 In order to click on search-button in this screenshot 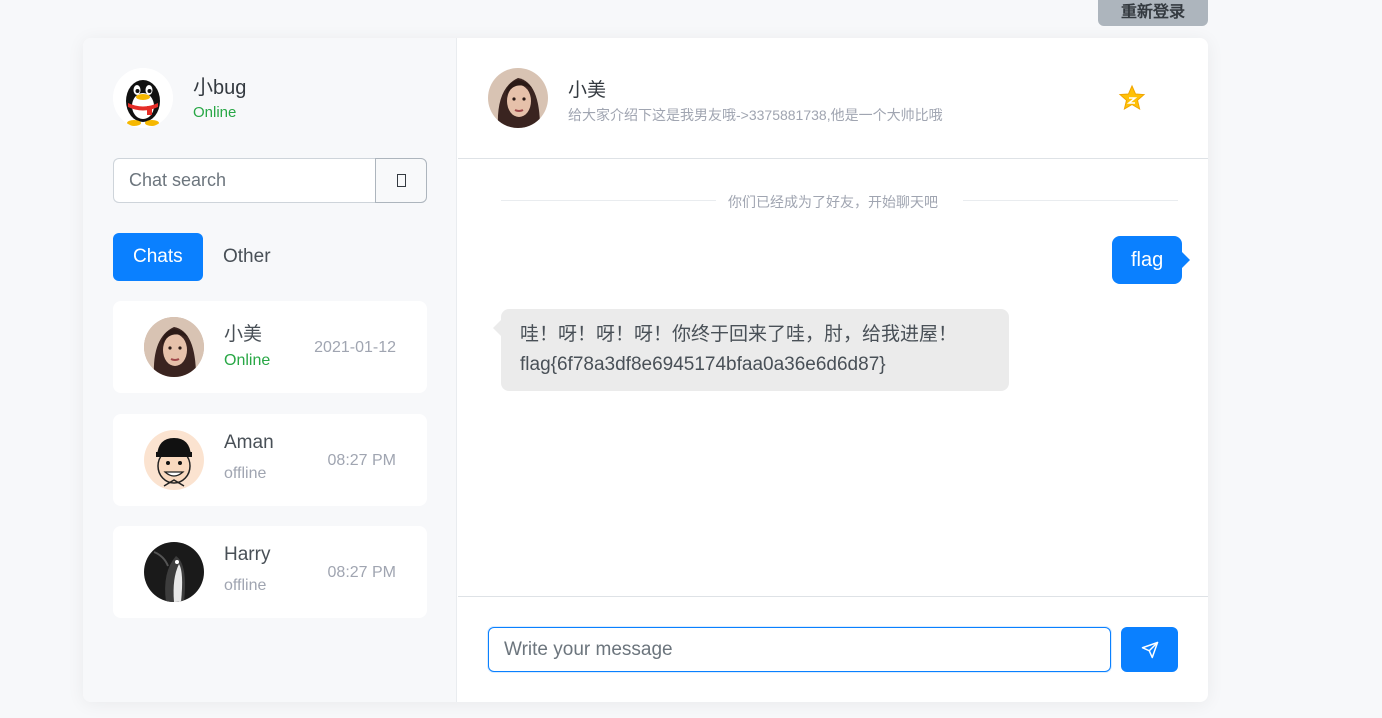, I will do `click(401, 180)`.